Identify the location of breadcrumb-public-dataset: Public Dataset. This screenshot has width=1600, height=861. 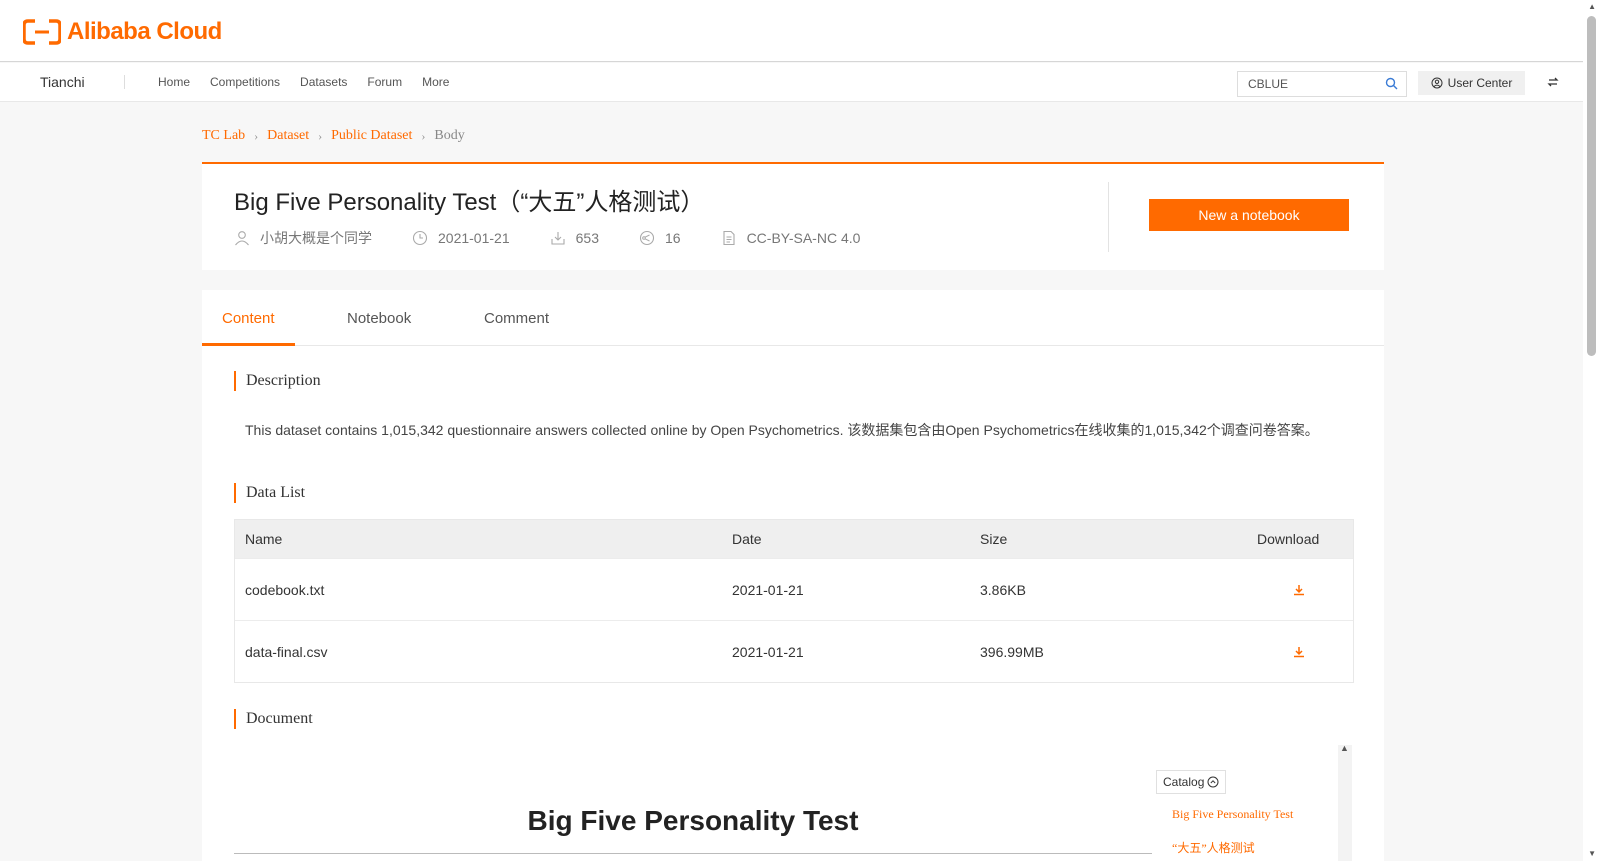
(371, 136).